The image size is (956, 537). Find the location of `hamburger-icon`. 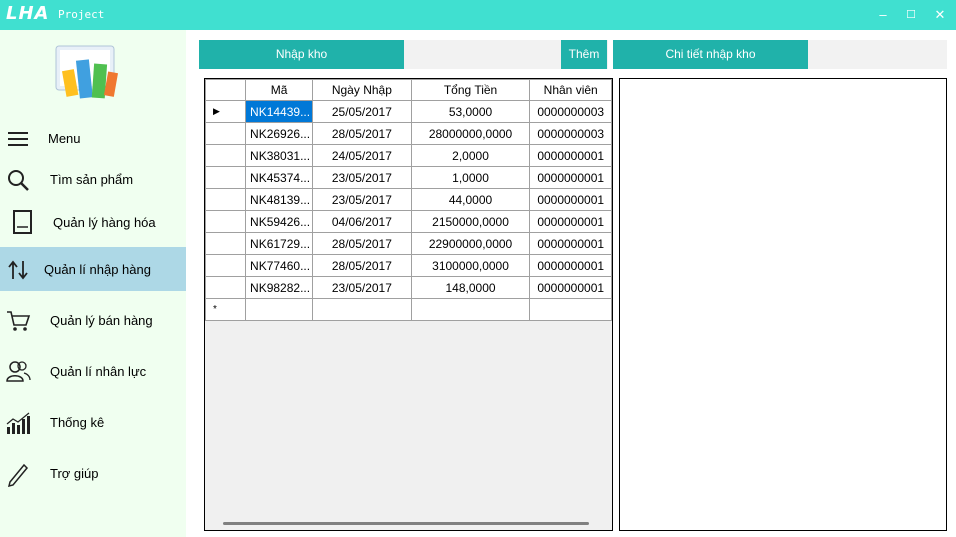

hamburger-icon is located at coordinates (18, 139).